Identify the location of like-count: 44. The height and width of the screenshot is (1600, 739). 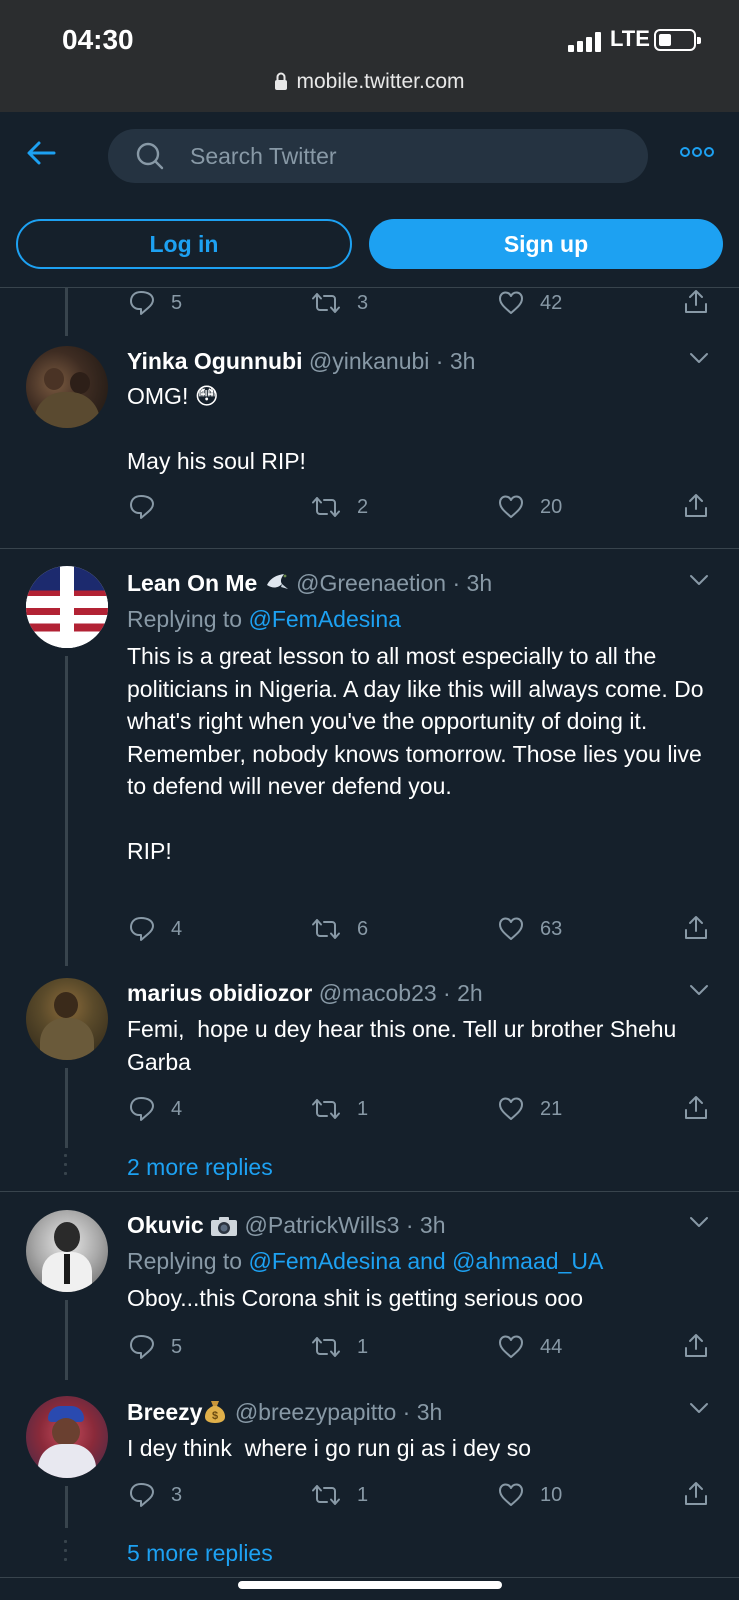
(551, 1346).